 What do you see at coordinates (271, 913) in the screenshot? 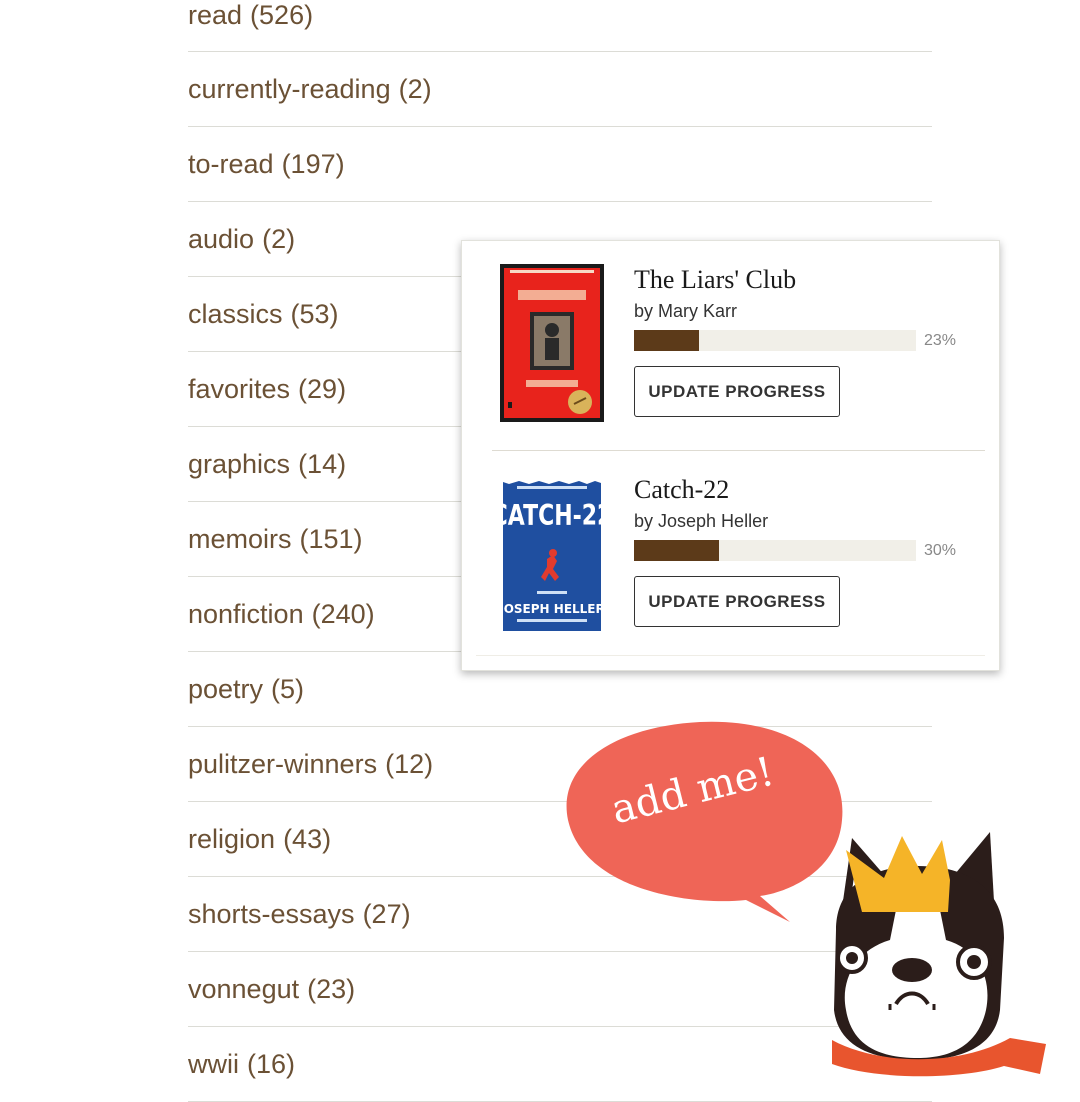
I see `shelf-name: shorts-essays` at bounding box center [271, 913].